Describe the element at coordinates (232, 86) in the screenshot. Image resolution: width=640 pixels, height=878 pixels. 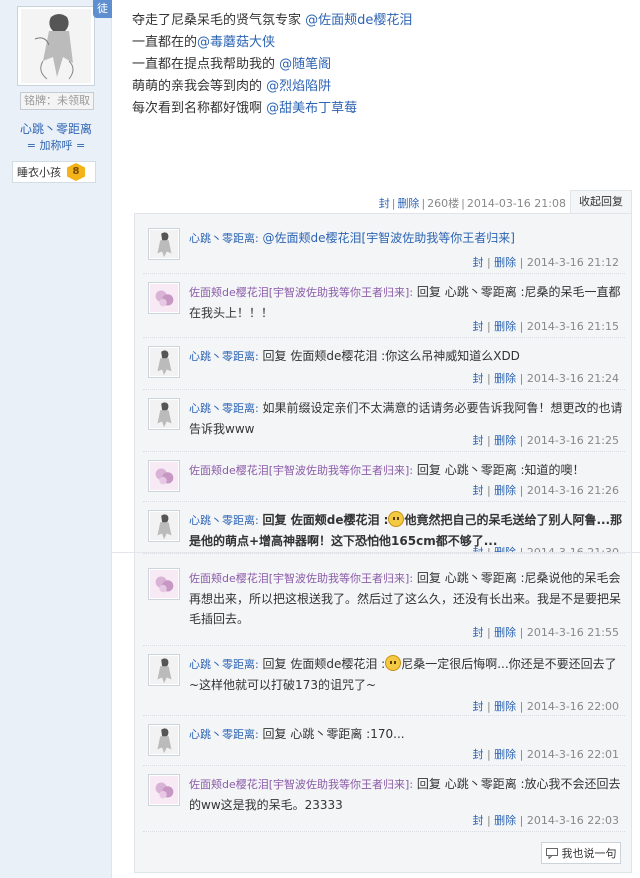
I see `post-line: 萌萌的亲我会等到肉的 @烈焰陷阱` at that location.